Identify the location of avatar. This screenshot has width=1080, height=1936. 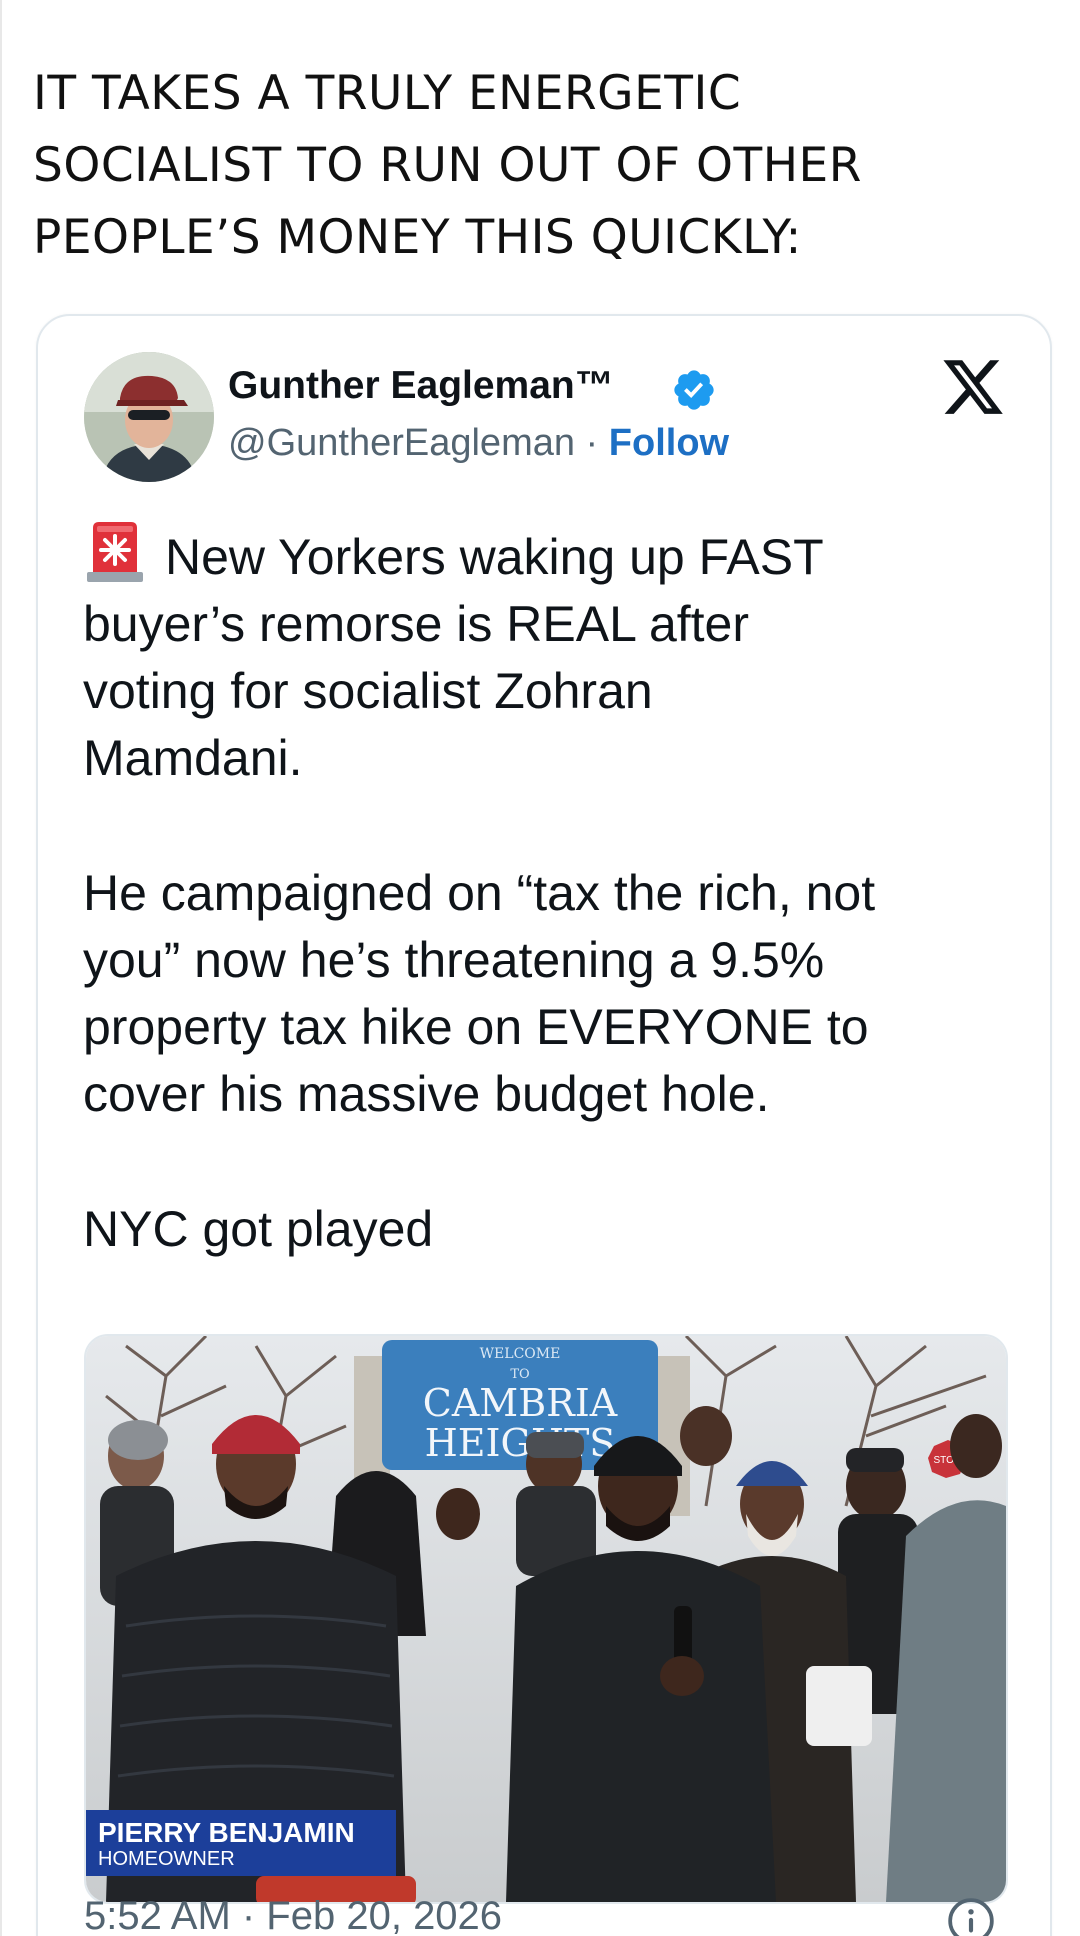
(149, 417).